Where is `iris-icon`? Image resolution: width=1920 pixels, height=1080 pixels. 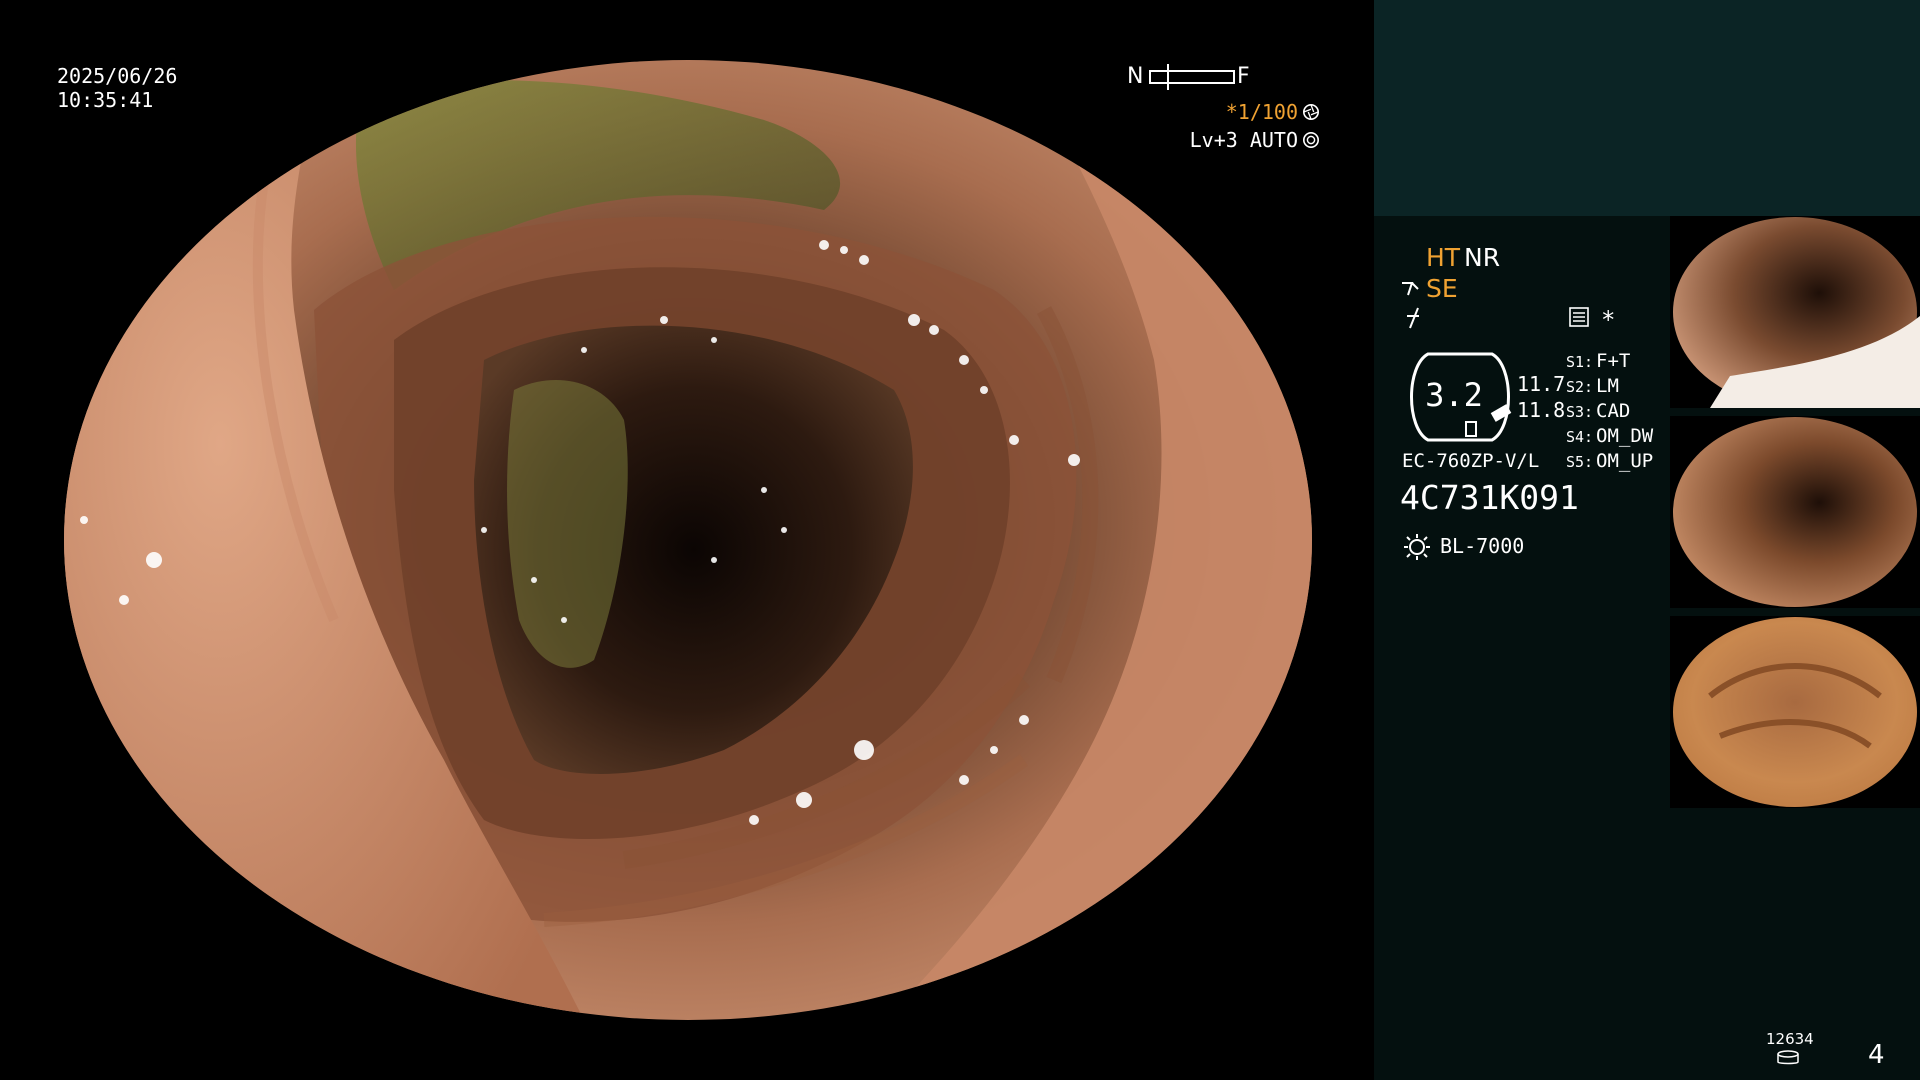 iris-icon is located at coordinates (1311, 140).